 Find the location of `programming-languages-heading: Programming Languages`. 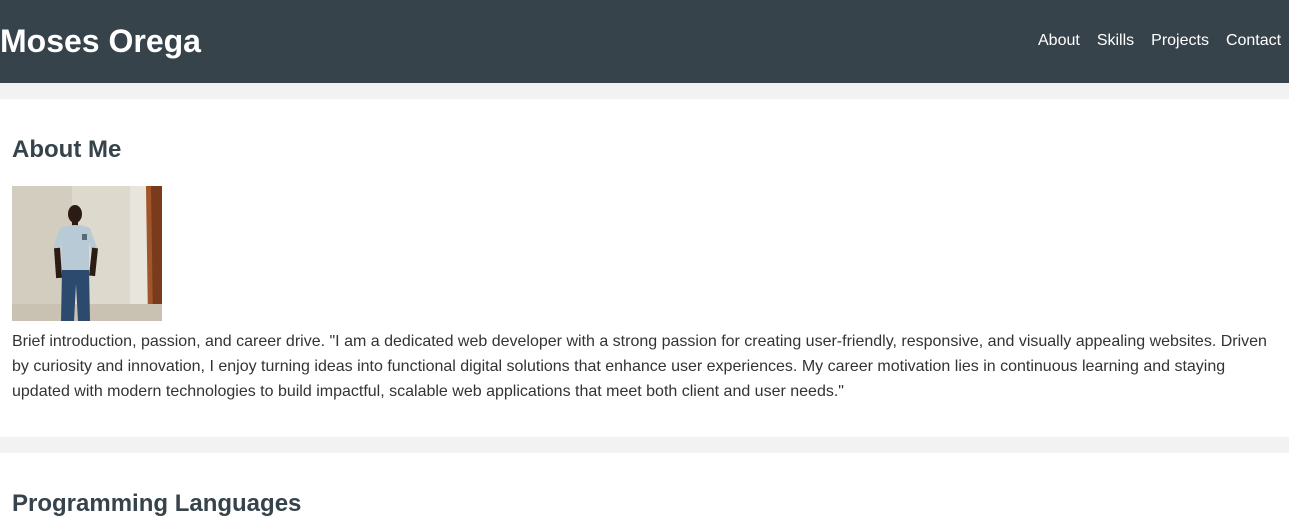

programming-languages-heading: Programming Languages is located at coordinates (157, 503).